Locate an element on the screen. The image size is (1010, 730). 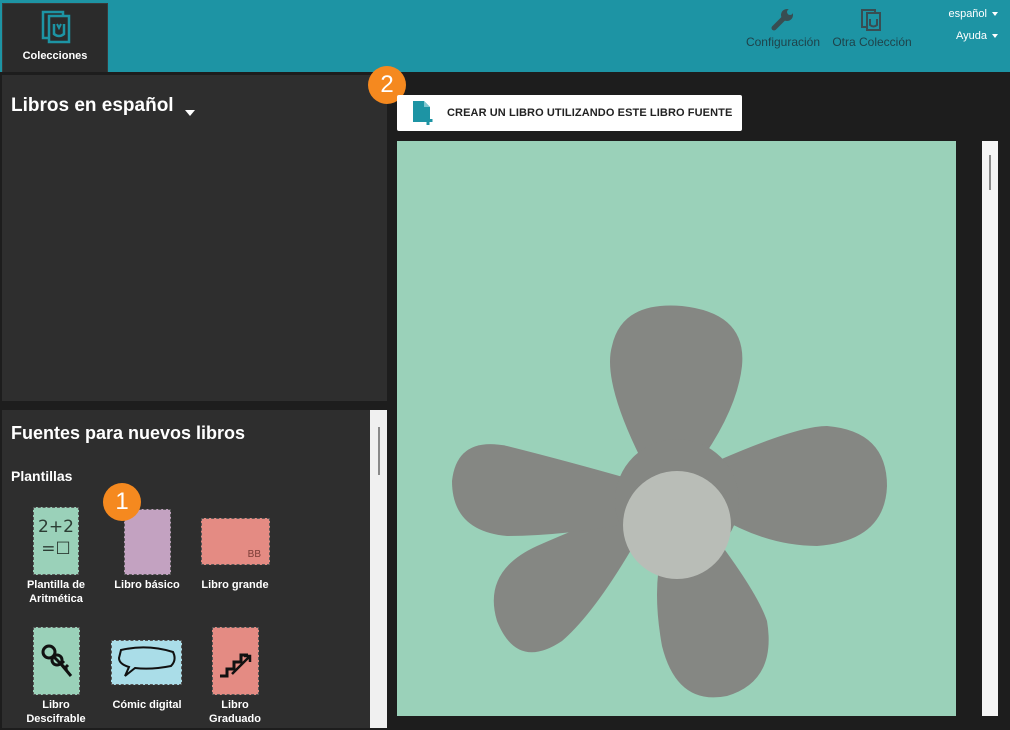
step-badge-1: 1 is located at coordinates (122, 502).